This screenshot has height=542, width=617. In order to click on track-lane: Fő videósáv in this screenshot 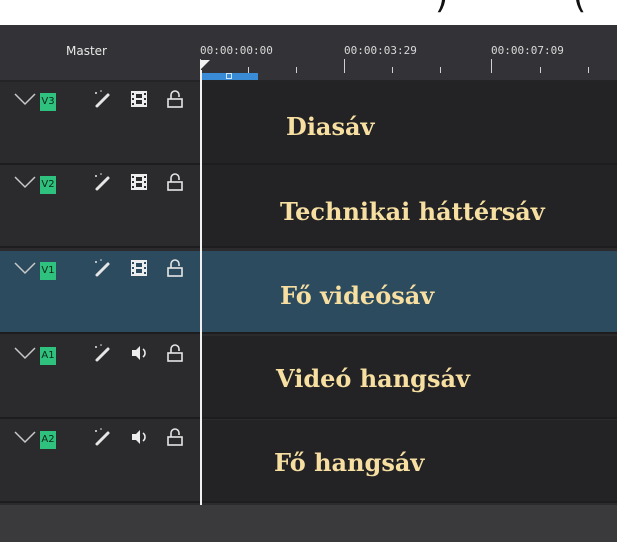, I will do `click(408, 292)`.